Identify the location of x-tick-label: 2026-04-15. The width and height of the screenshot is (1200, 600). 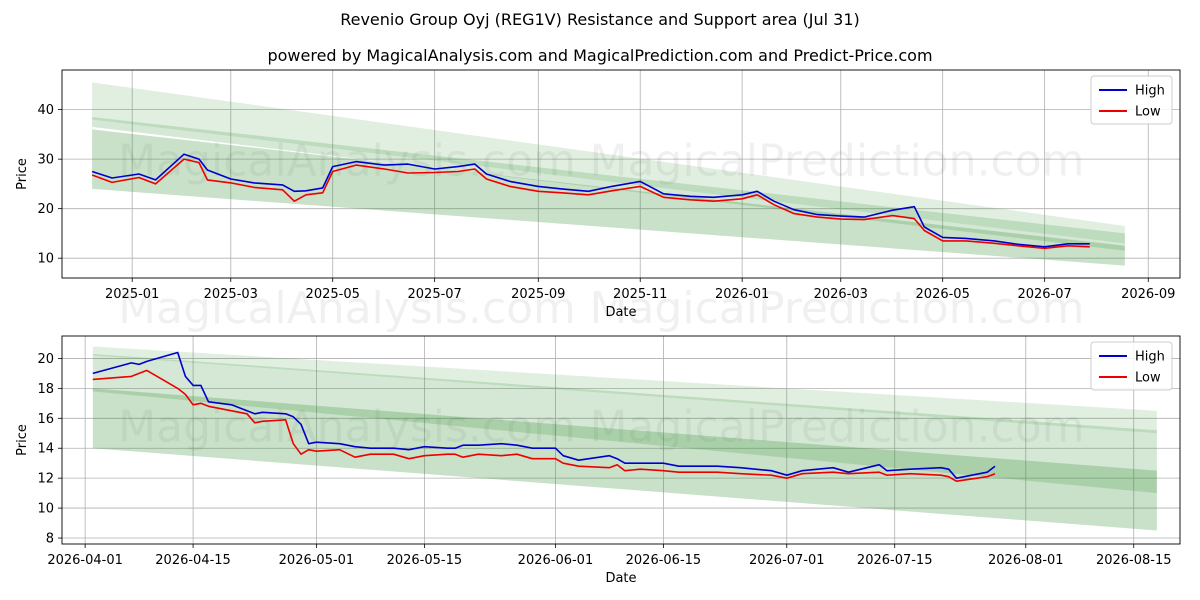
(193, 560).